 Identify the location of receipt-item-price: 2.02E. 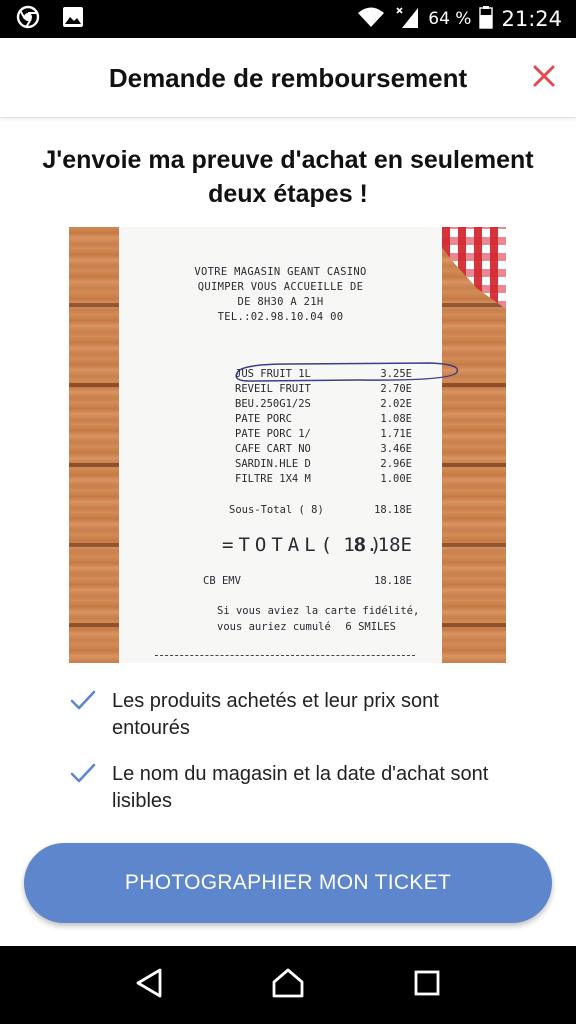
(396, 404).